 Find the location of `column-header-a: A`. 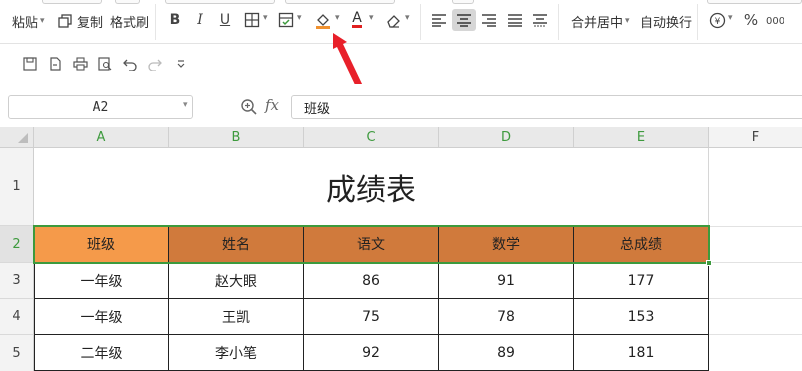

column-header-a: A is located at coordinates (101, 137).